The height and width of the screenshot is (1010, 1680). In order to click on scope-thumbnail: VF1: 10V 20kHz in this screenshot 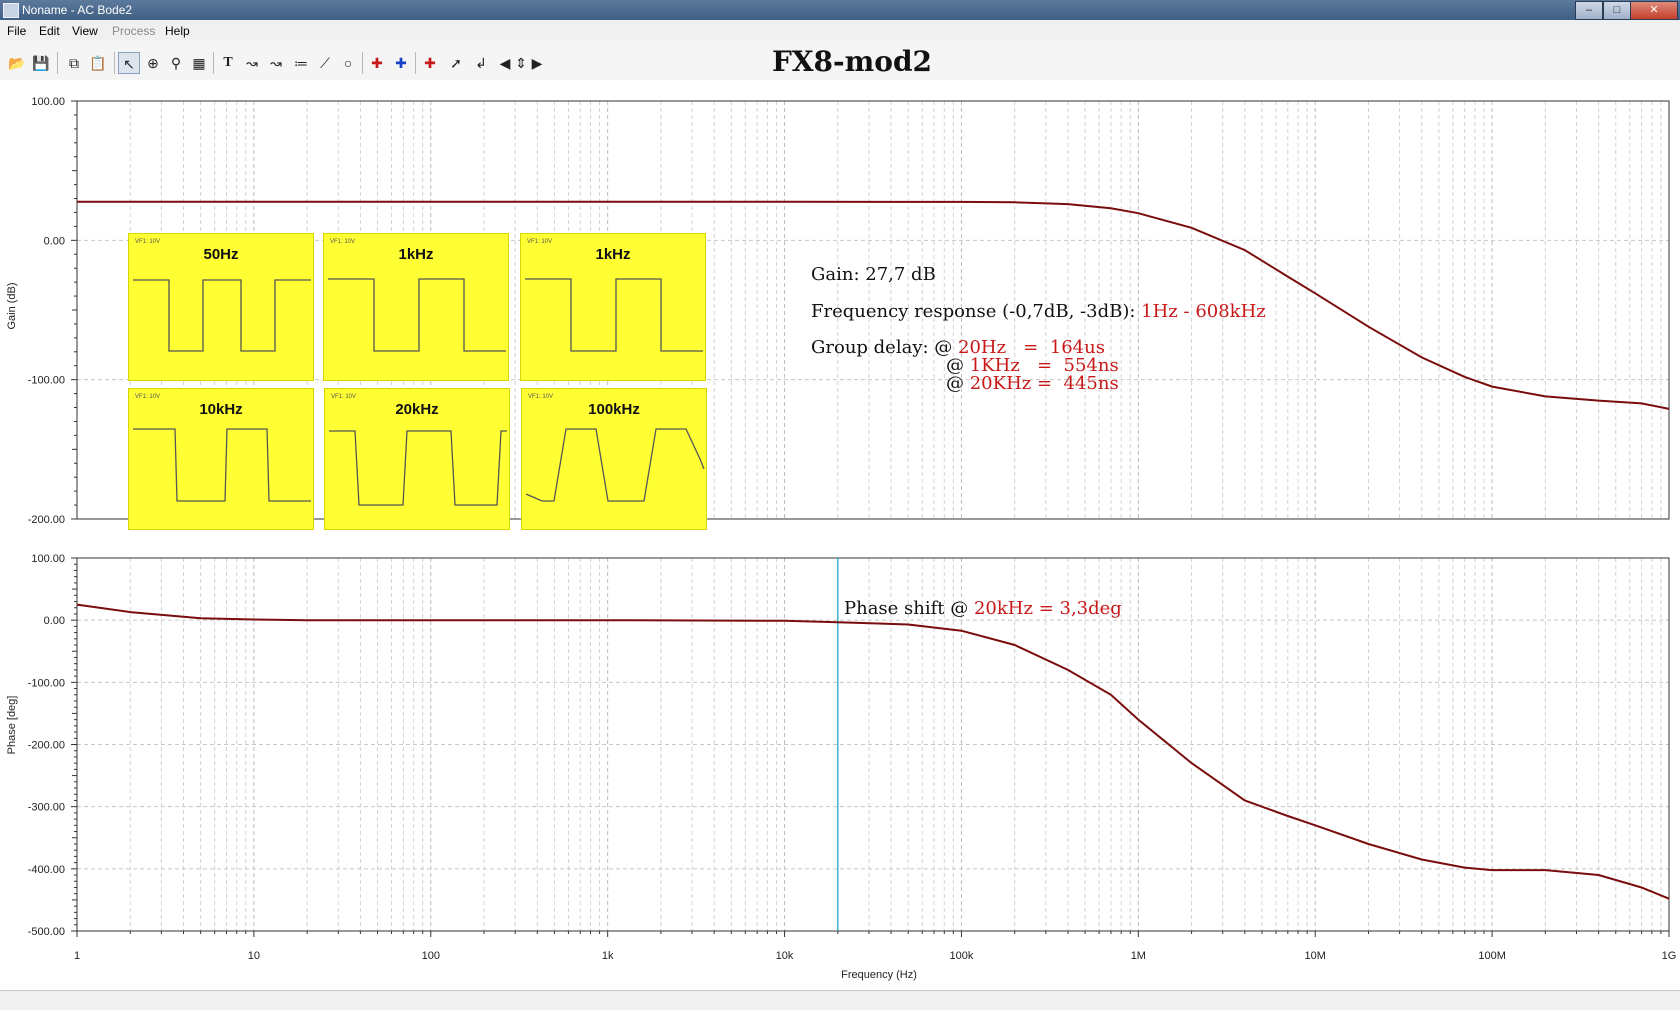, I will do `click(417, 459)`.